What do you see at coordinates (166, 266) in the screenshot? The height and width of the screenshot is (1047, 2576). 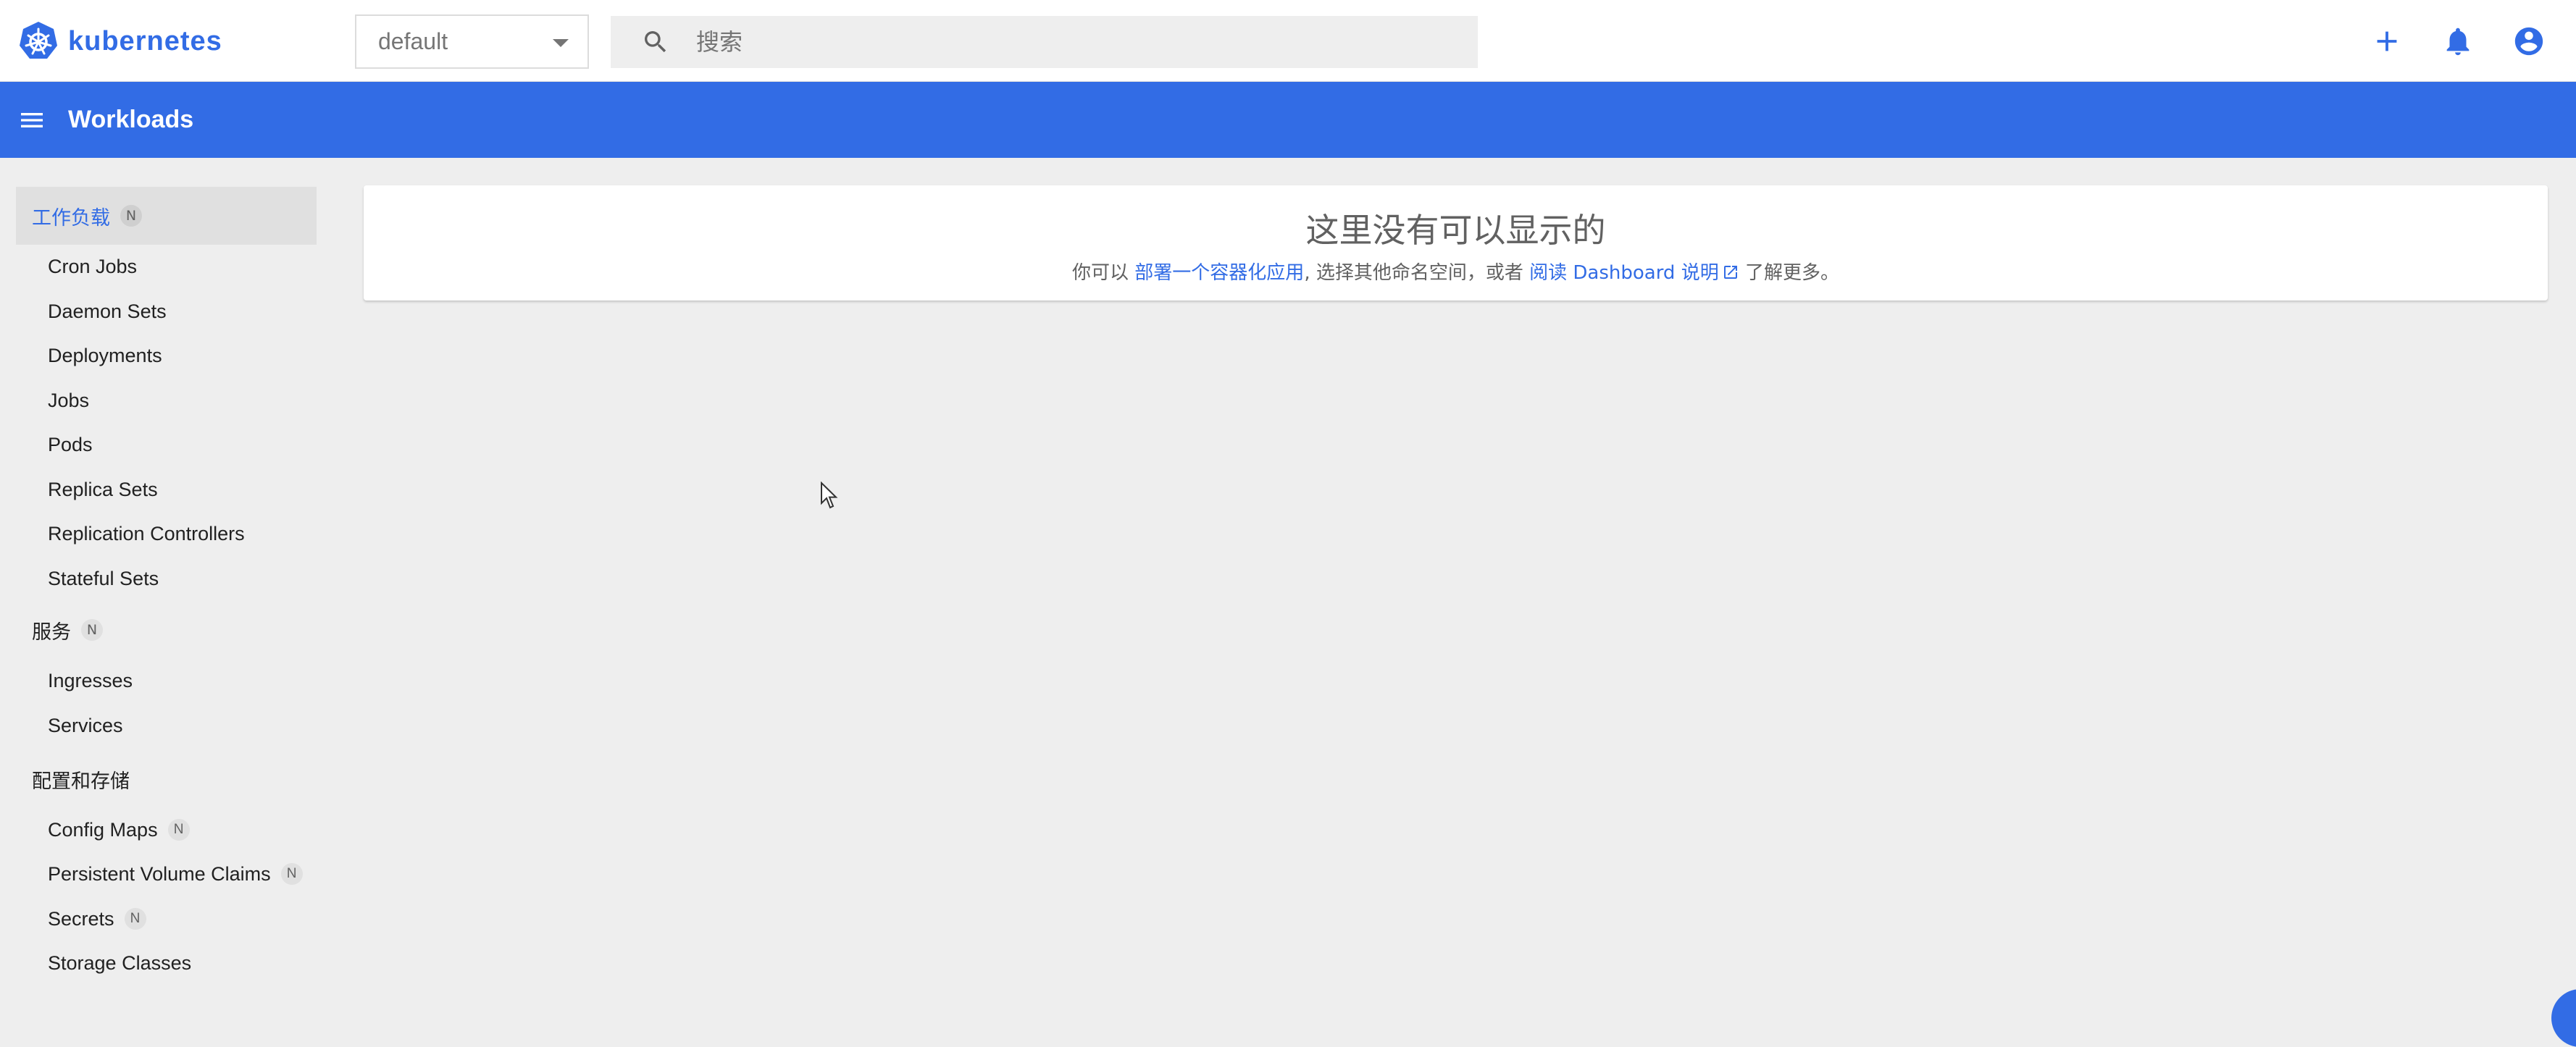 I see `sidebar-item-cron-jobs: Cron Jobs` at bounding box center [166, 266].